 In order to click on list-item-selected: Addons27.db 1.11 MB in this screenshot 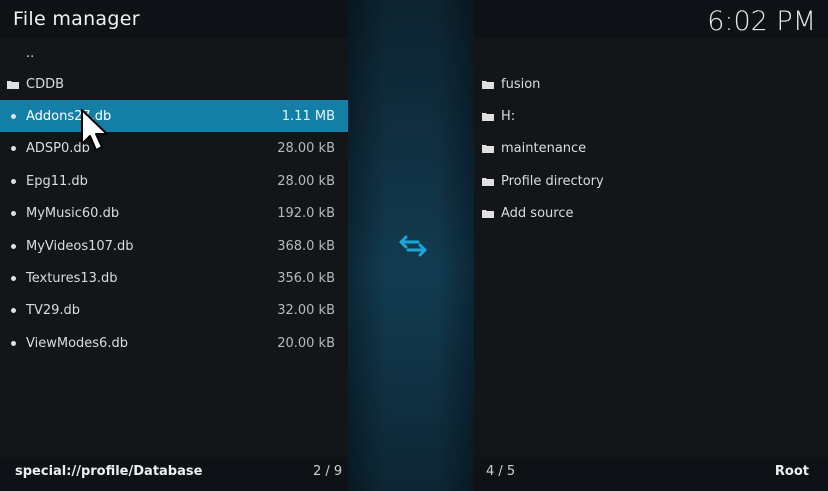, I will do `click(174, 116)`.